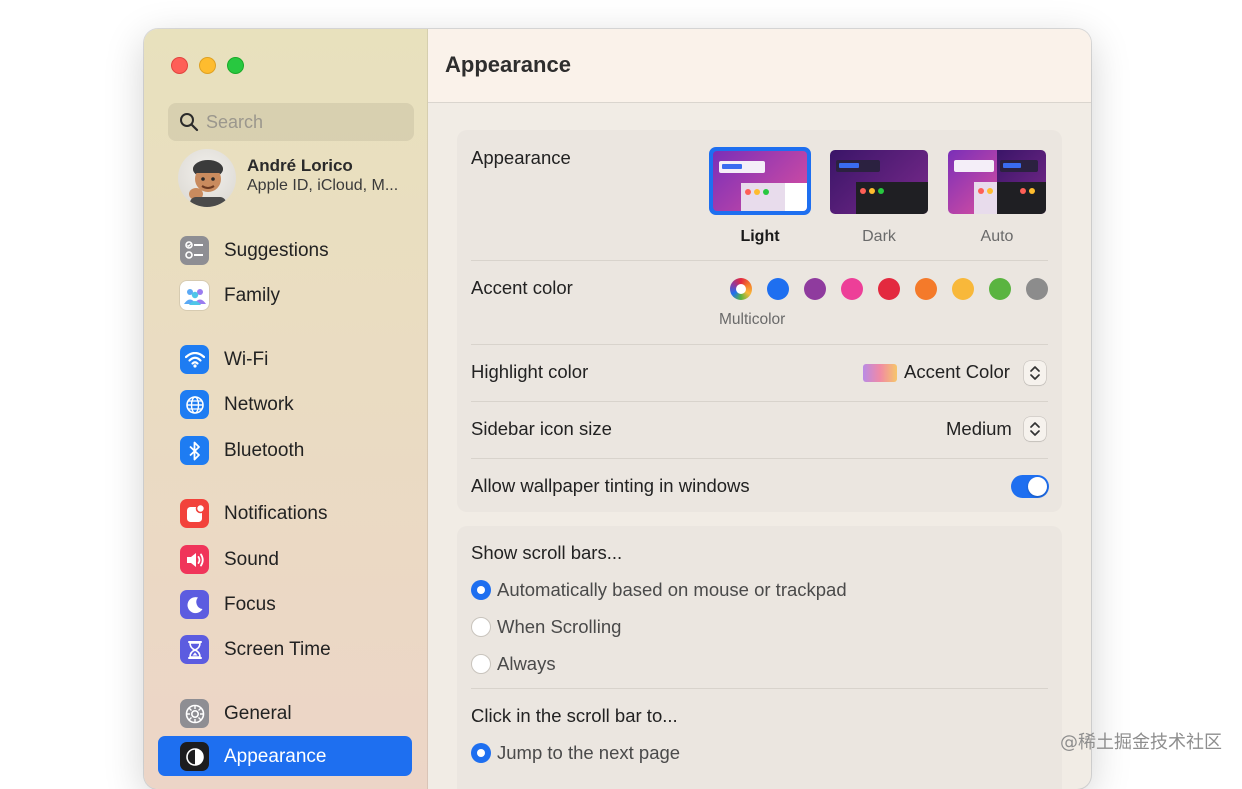 The width and height of the screenshot is (1242, 789). I want to click on accent-yellow-swatch, so click(963, 289).